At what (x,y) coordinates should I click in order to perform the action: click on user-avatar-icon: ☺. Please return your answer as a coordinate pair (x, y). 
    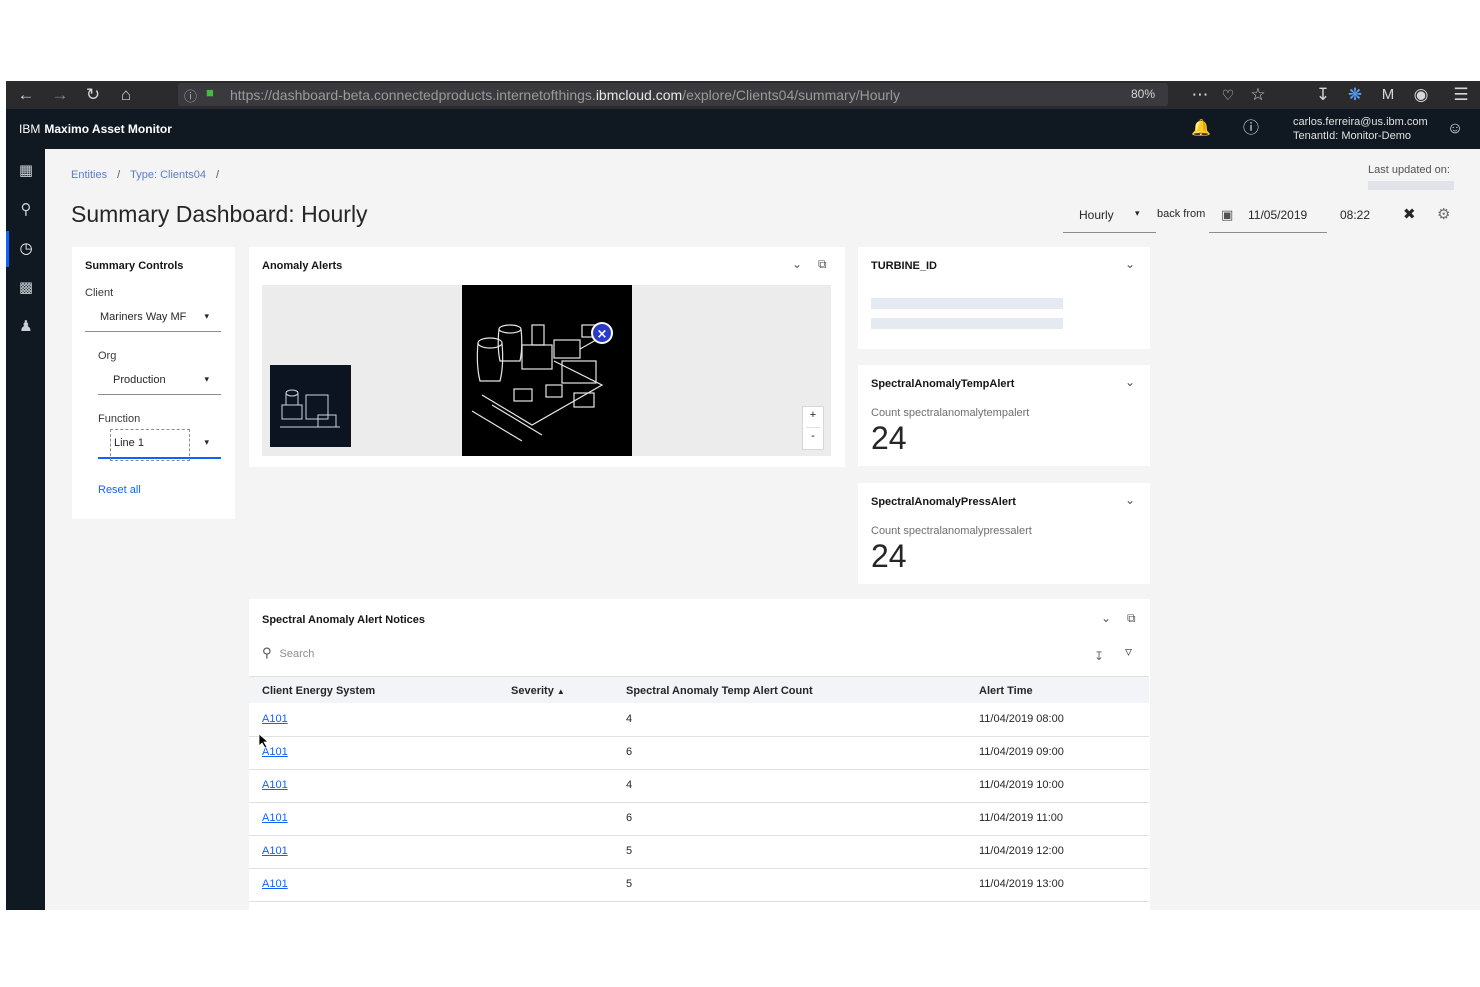
    Looking at the image, I should click on (1455, 129).